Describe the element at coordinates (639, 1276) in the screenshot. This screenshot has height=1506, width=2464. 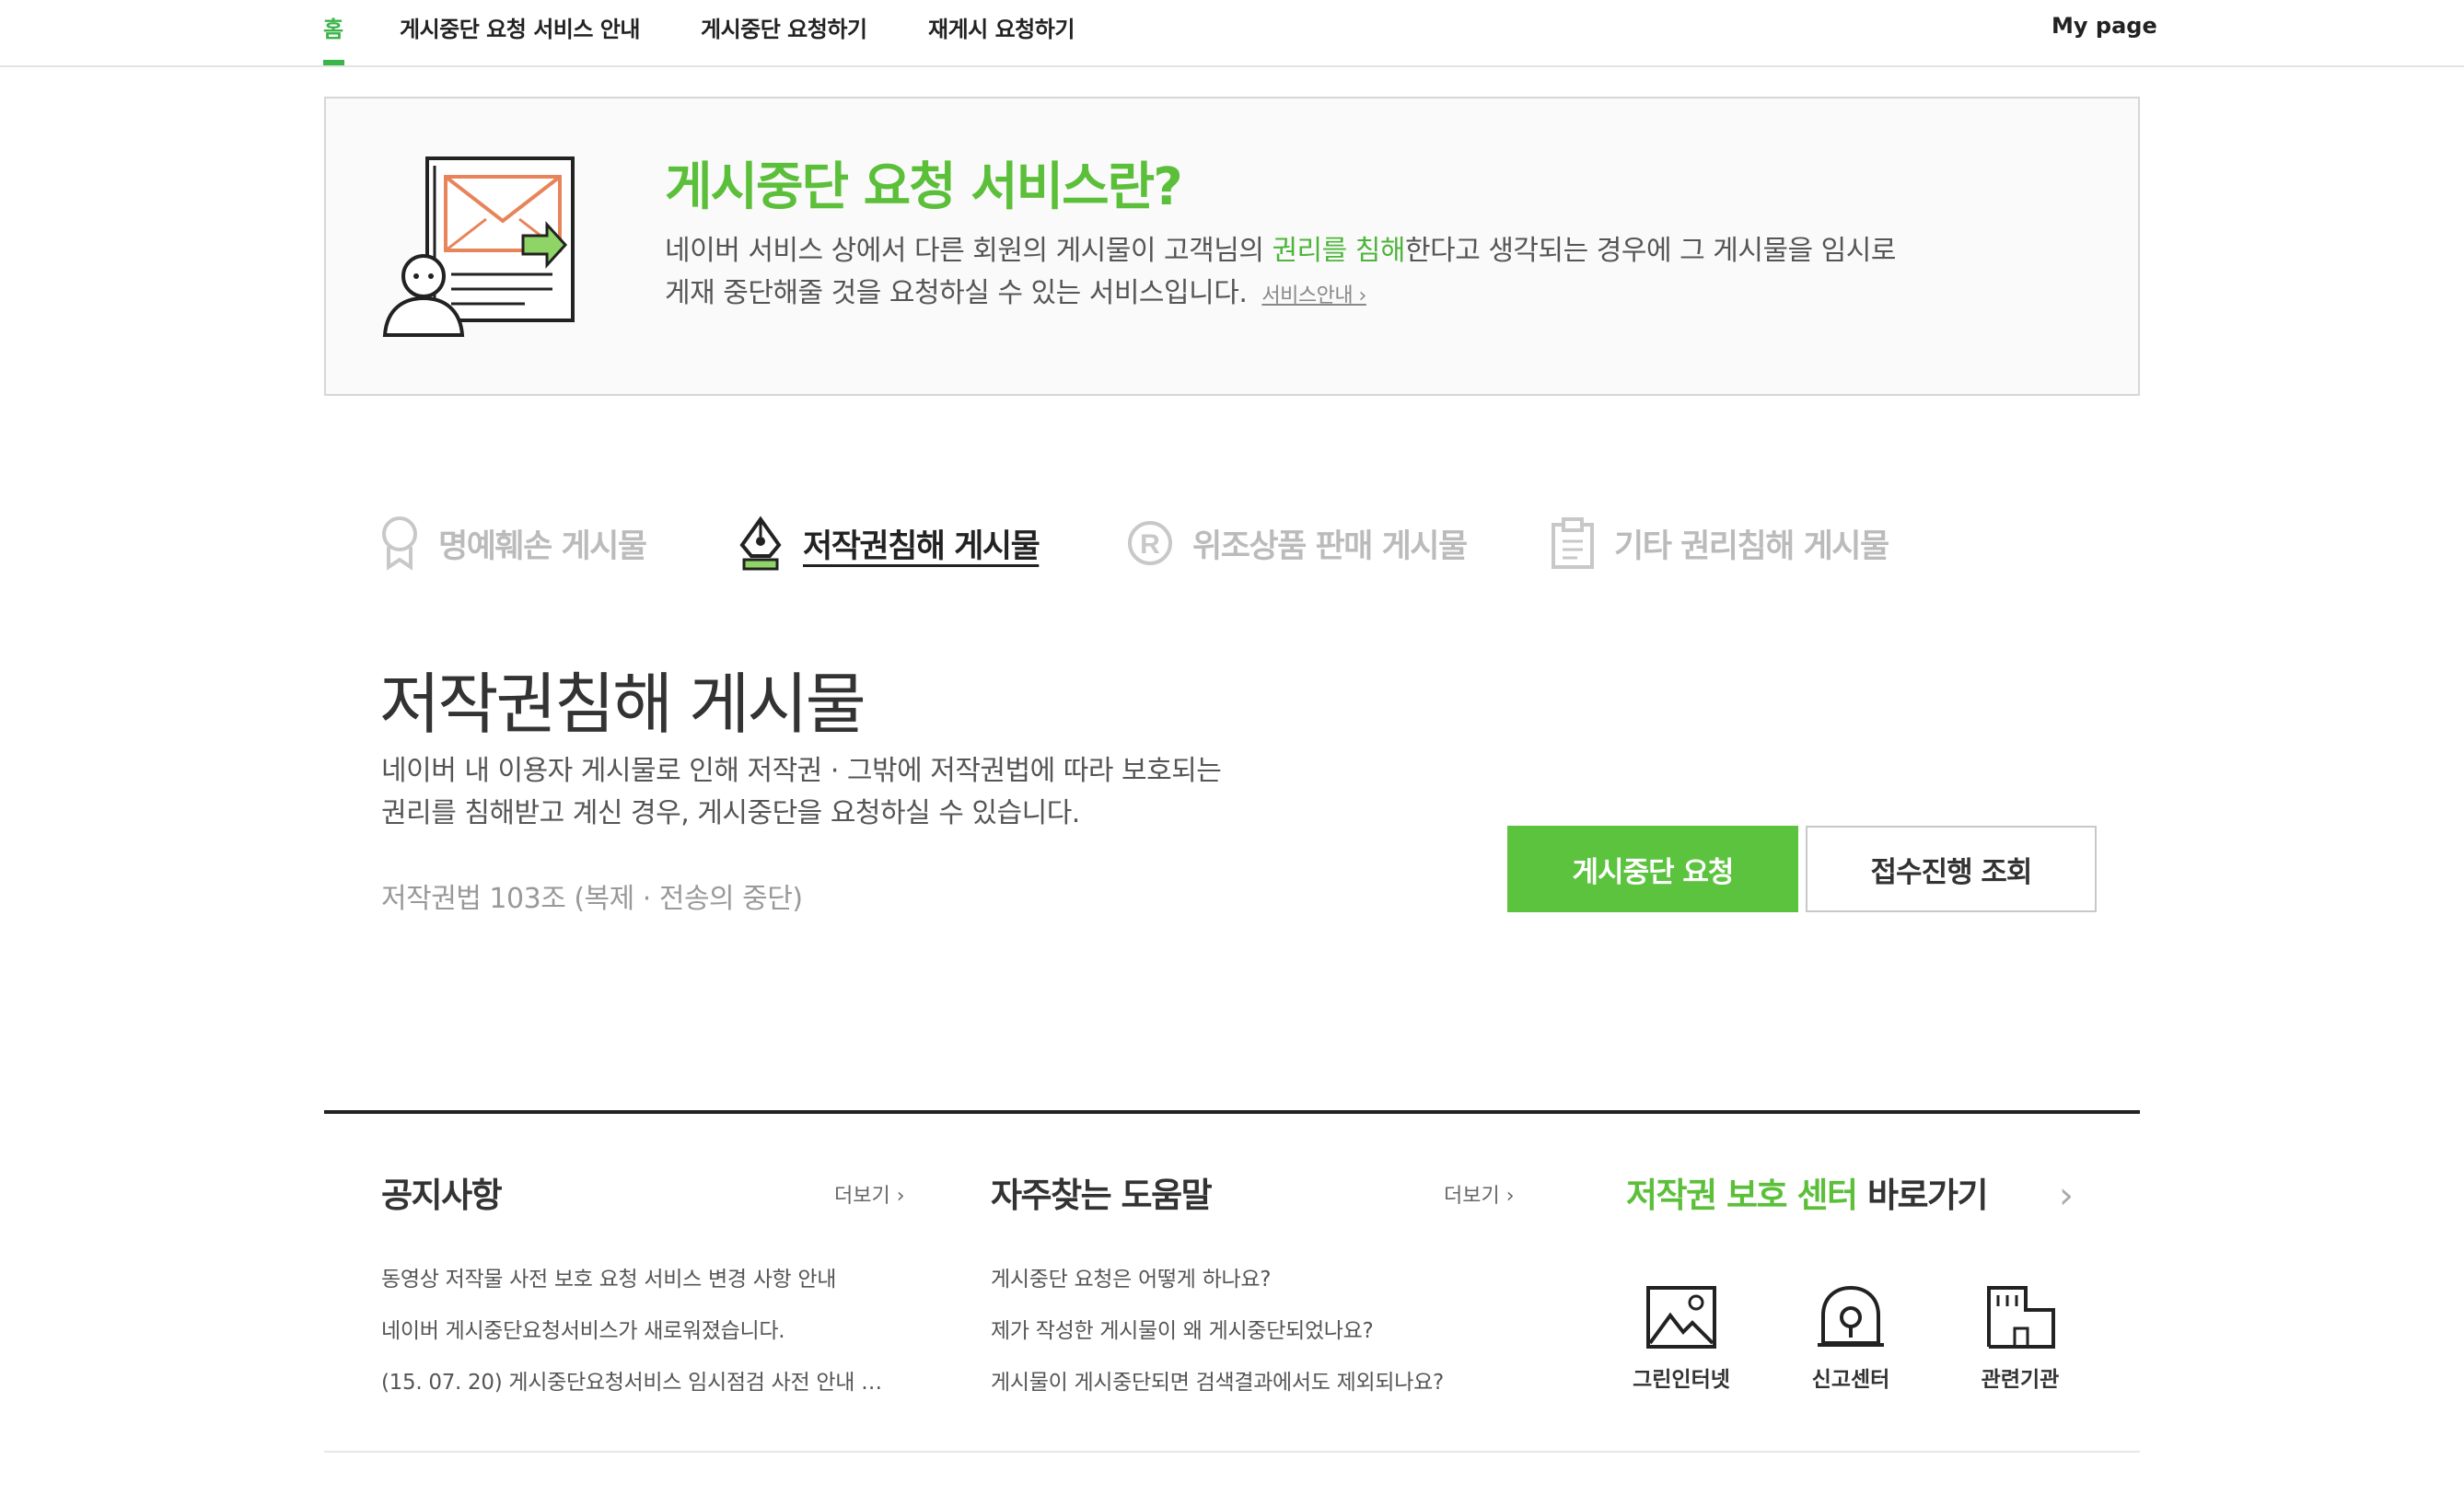
I see `notice-item: 동영상 저작물 사전 보호 요청 서비스 변경 사항 안내` at that location.